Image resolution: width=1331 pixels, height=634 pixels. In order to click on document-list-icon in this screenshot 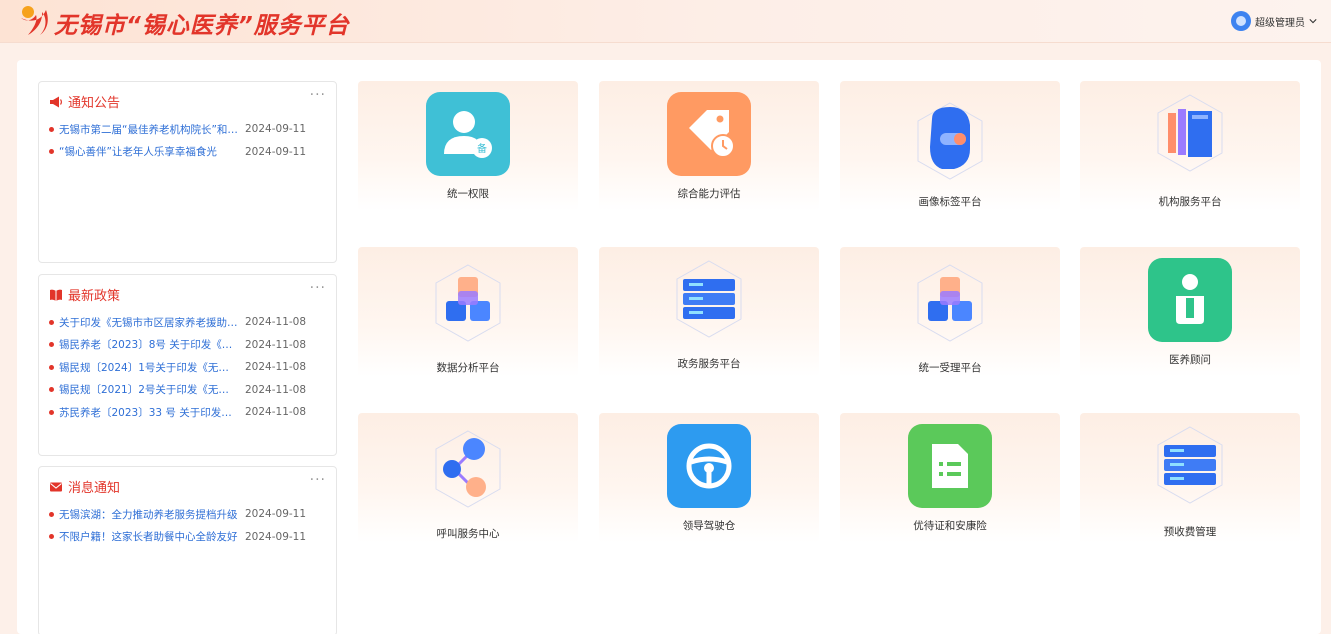, I will do `click(950, 466)`.